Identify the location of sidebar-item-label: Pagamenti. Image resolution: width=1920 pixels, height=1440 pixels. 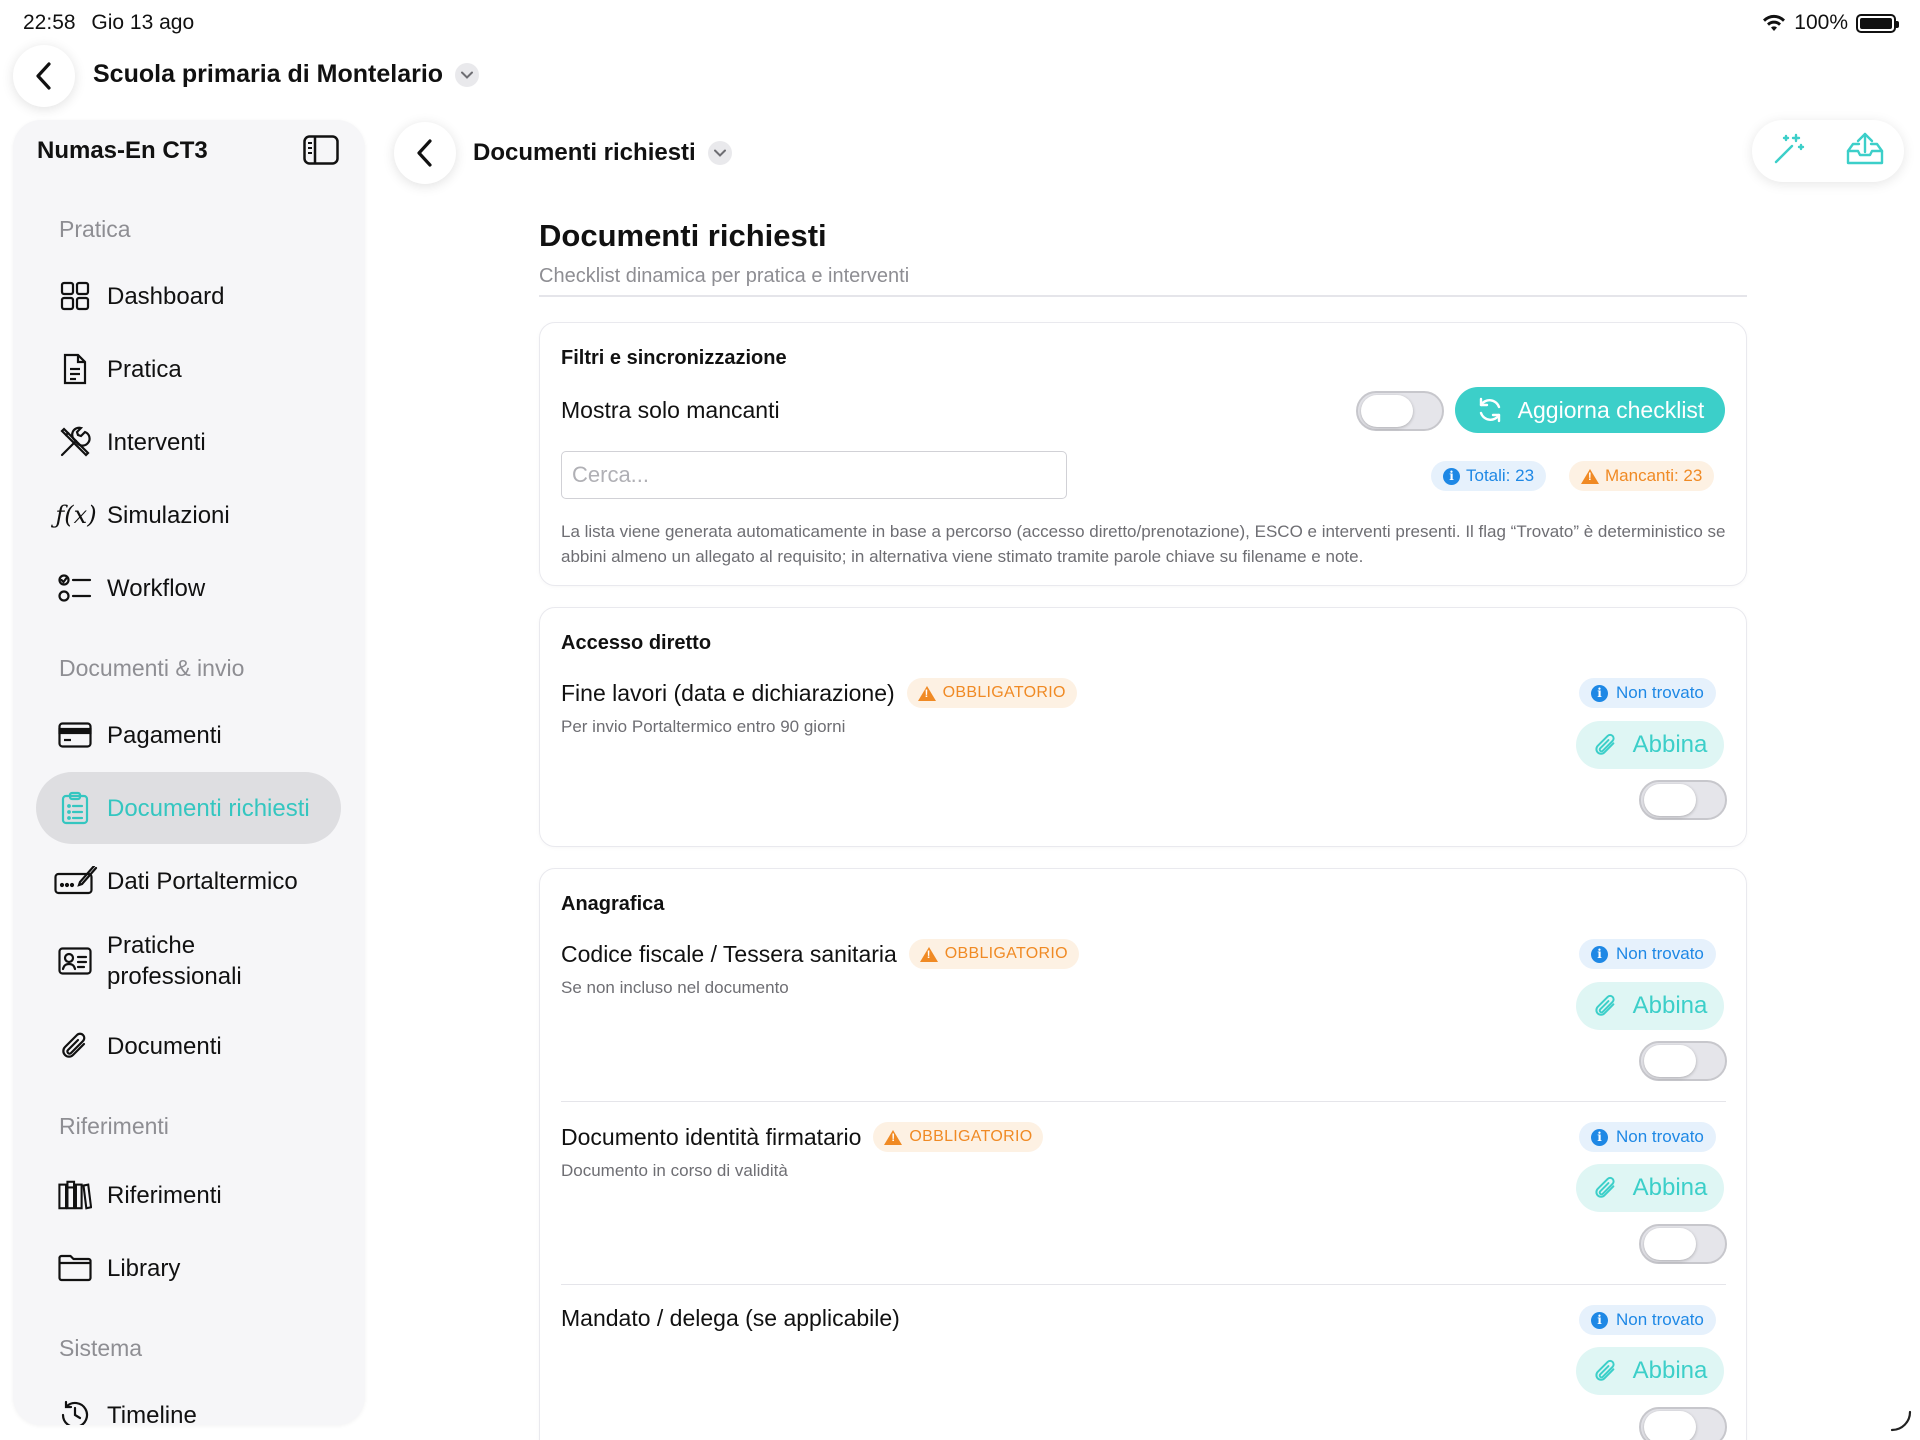
(164, 735).